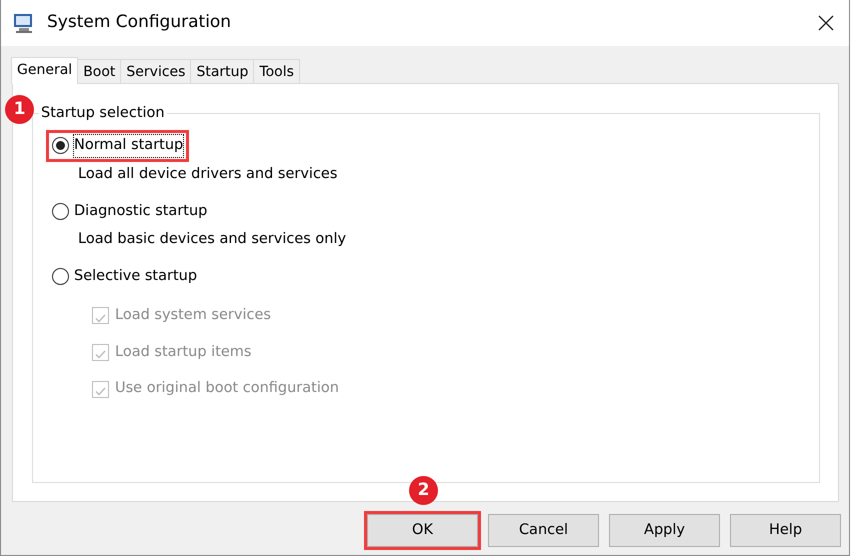 Image resolution: width=852 pixels, height=556 pixels. I want to click on tab: Tools, so click(276, 71).